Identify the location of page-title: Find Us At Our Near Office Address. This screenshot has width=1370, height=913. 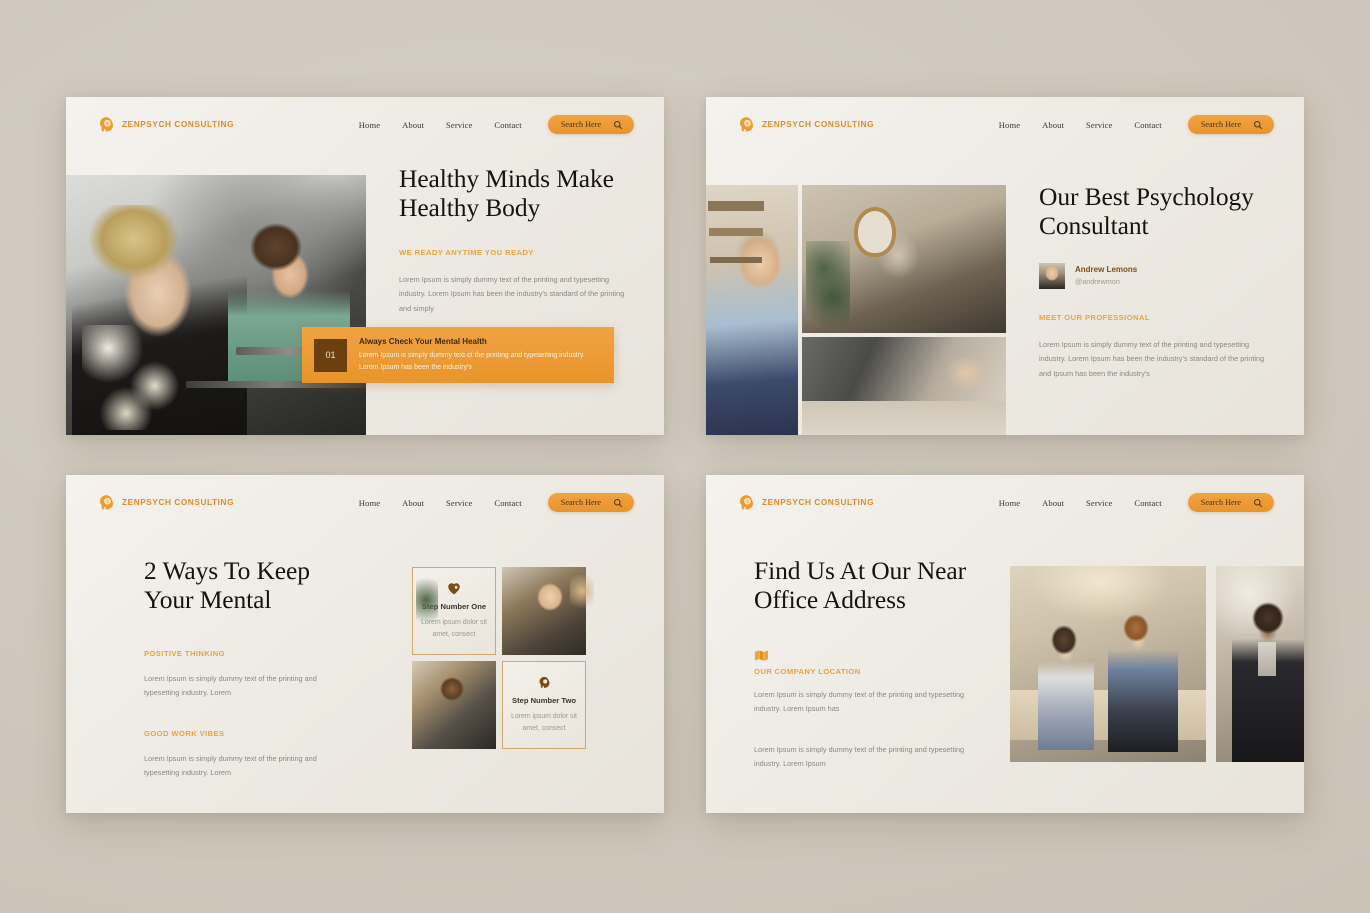
(860, 585).